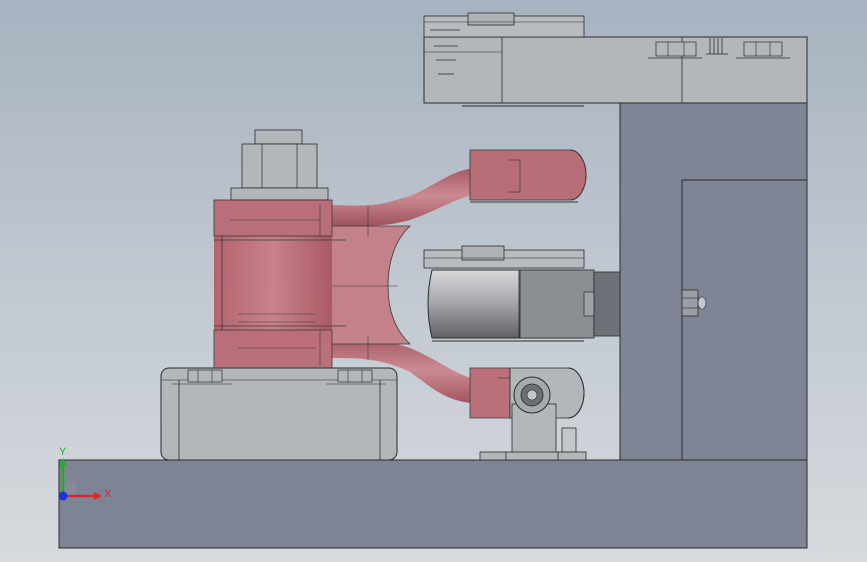  What do you see at coordinates (615, 59) in the screenshot?
I see `top-arm` at bounding box center [615, 59].